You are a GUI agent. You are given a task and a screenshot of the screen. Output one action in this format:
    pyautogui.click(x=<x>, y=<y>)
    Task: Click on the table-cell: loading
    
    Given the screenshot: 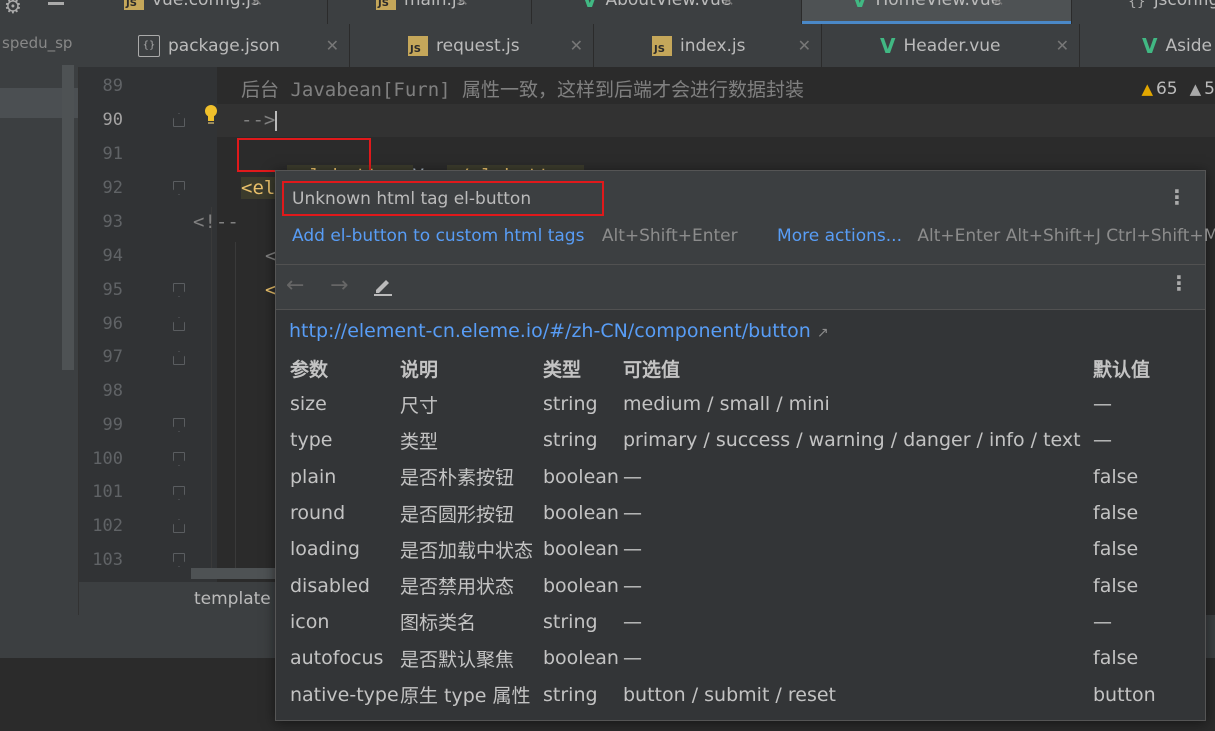 What is the action you would take?
    pyautogui.click(x=325, y=549)
    